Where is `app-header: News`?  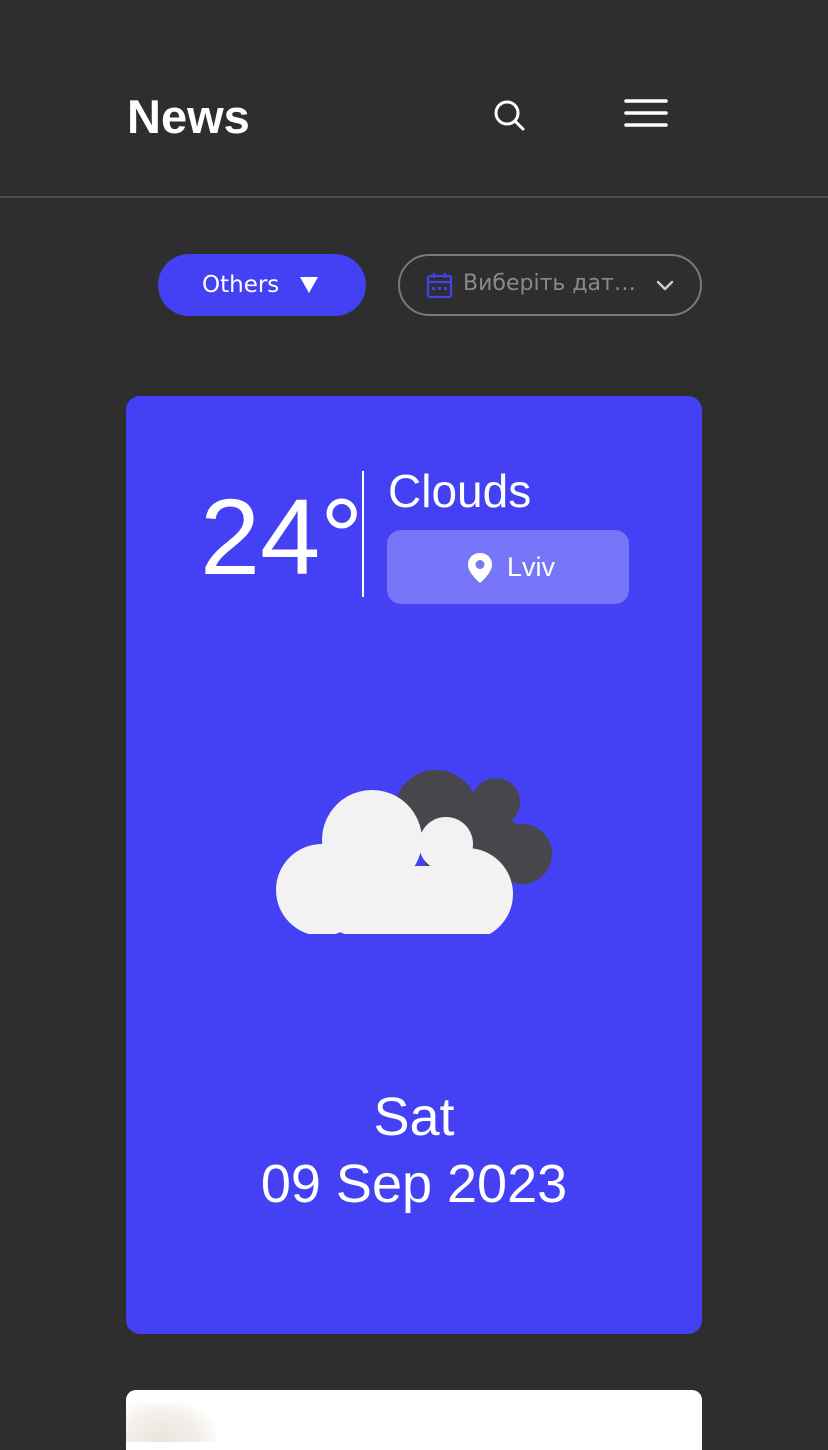 app-header: News is located at coordinates (414, 99).